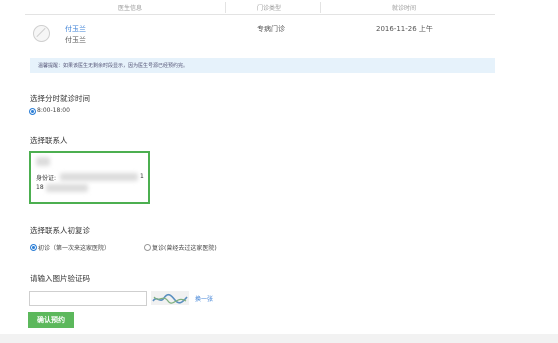 Image resolution: width=558 pixels, height=343 pixels. I want to click on time-slot-radio, so click(32, 111).